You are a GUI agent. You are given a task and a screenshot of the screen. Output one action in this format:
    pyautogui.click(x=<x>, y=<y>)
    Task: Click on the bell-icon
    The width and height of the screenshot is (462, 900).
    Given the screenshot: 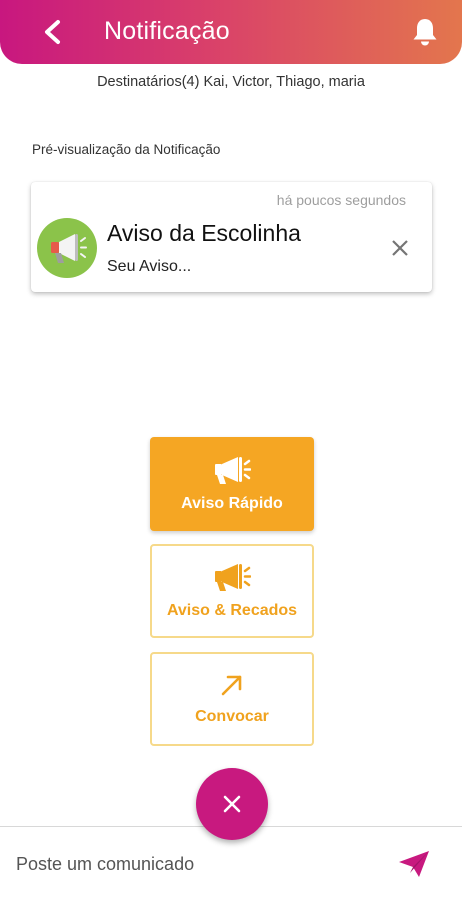 What is the action you would take?
    pyautogui.click(x=425, y=32)
    